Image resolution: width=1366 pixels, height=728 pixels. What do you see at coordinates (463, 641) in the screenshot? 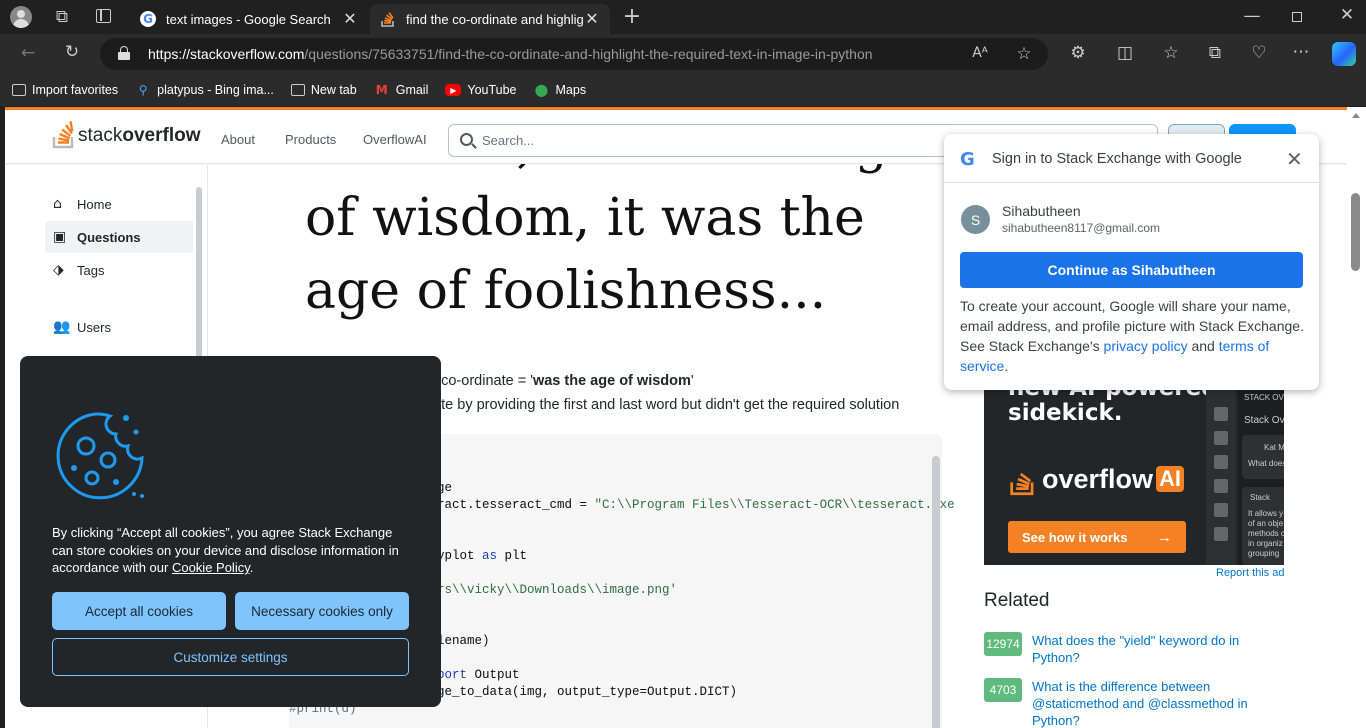
I see `code-line: lename)` at bounding box center [463, 641].